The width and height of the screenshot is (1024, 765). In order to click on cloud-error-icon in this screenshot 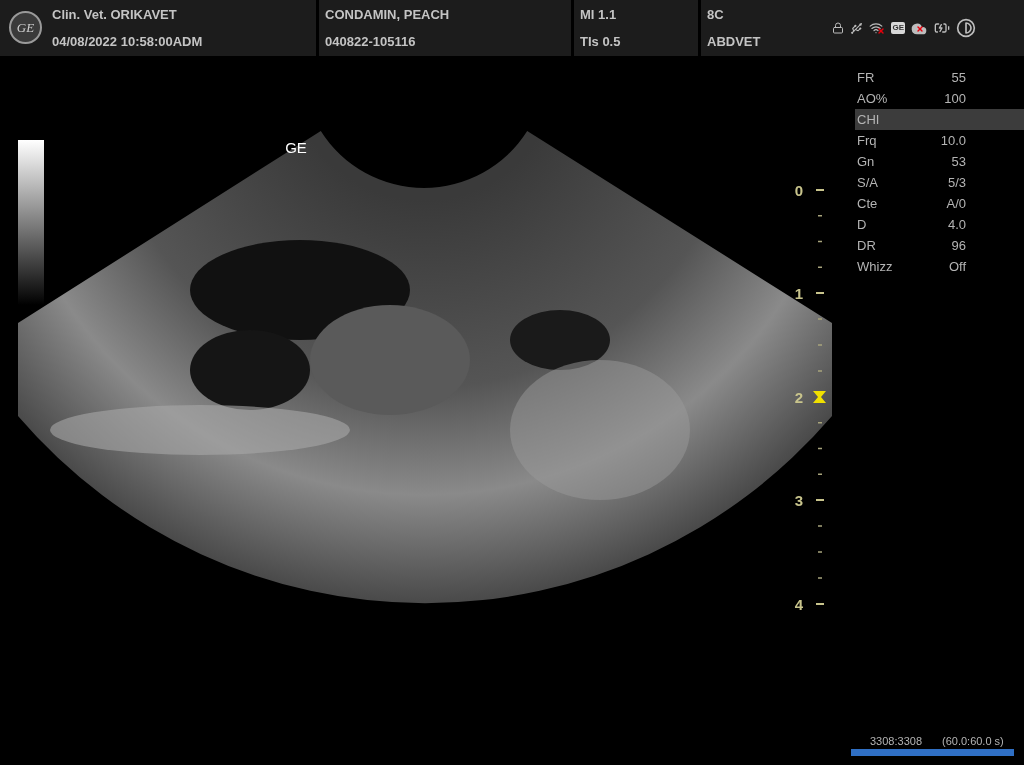, I will do `click(919, 28)`.